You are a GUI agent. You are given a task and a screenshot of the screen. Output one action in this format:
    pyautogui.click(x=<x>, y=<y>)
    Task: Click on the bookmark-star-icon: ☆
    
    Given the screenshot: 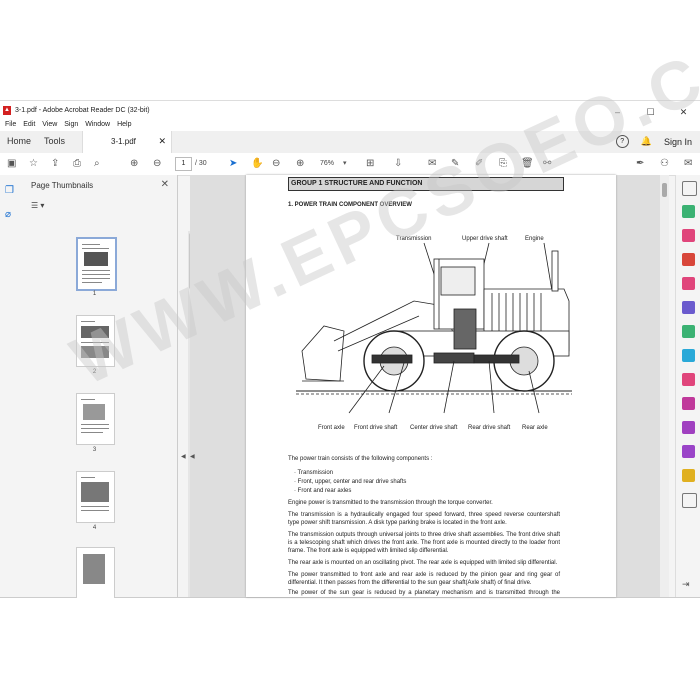 What is the action you would take?
    pyautogui.click(x=33, y=164)
    